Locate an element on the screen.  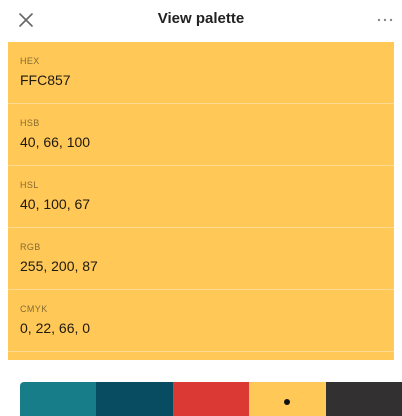
selected-indicator-dot is located at coordinates (287, 402).